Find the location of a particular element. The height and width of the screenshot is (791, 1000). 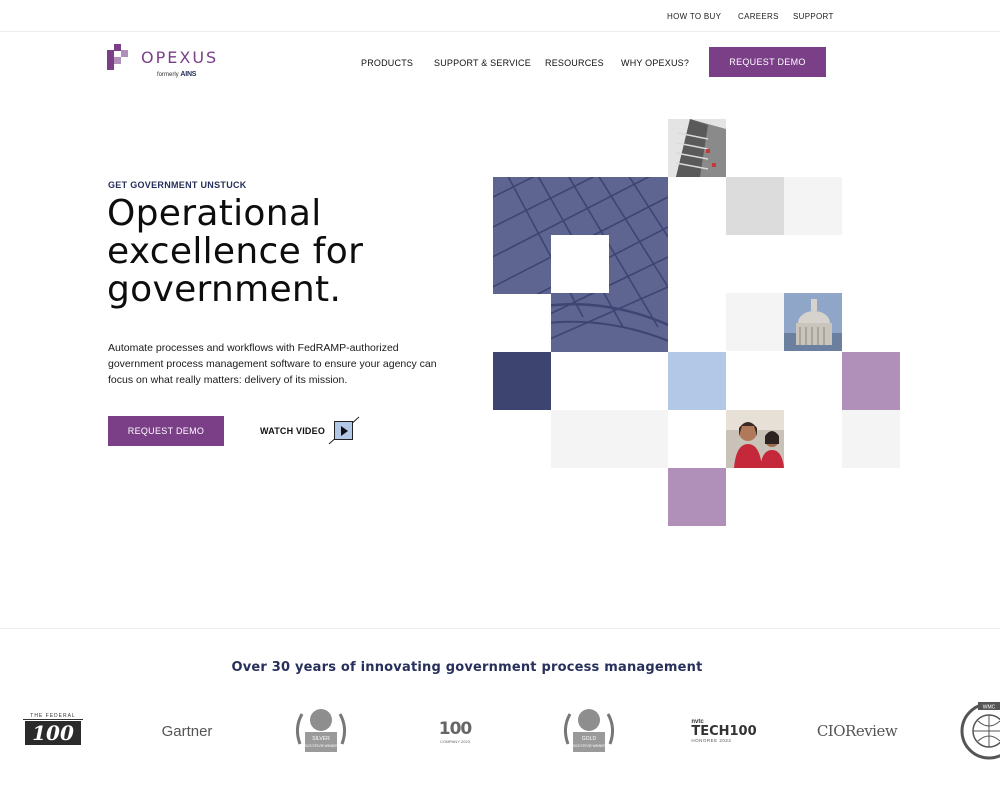

mosaic-tile-light-wide is located at coordinates (609, 439).